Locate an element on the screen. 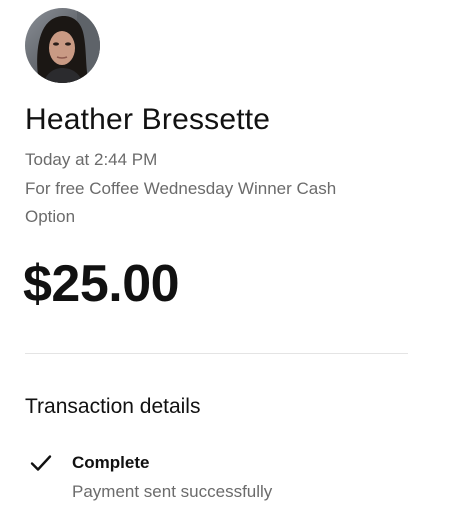  avatar is located at coordinates (62, 45).